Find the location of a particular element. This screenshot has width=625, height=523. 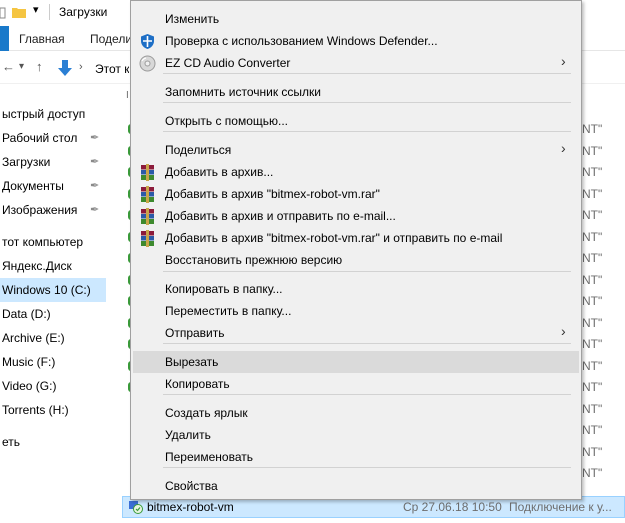

quick-access-dropdown-icon: ▾ is located at coordinates (36, 9).